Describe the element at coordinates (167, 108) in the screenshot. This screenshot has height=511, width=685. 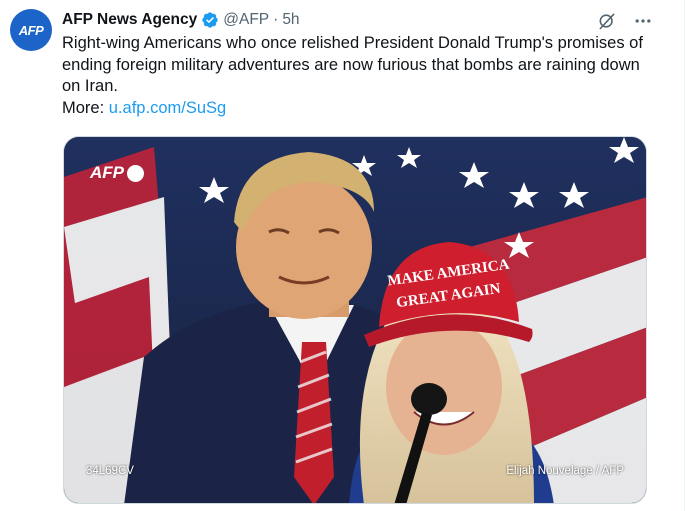
I see `tweet-link: u.afp.com/SuSg` at that location.